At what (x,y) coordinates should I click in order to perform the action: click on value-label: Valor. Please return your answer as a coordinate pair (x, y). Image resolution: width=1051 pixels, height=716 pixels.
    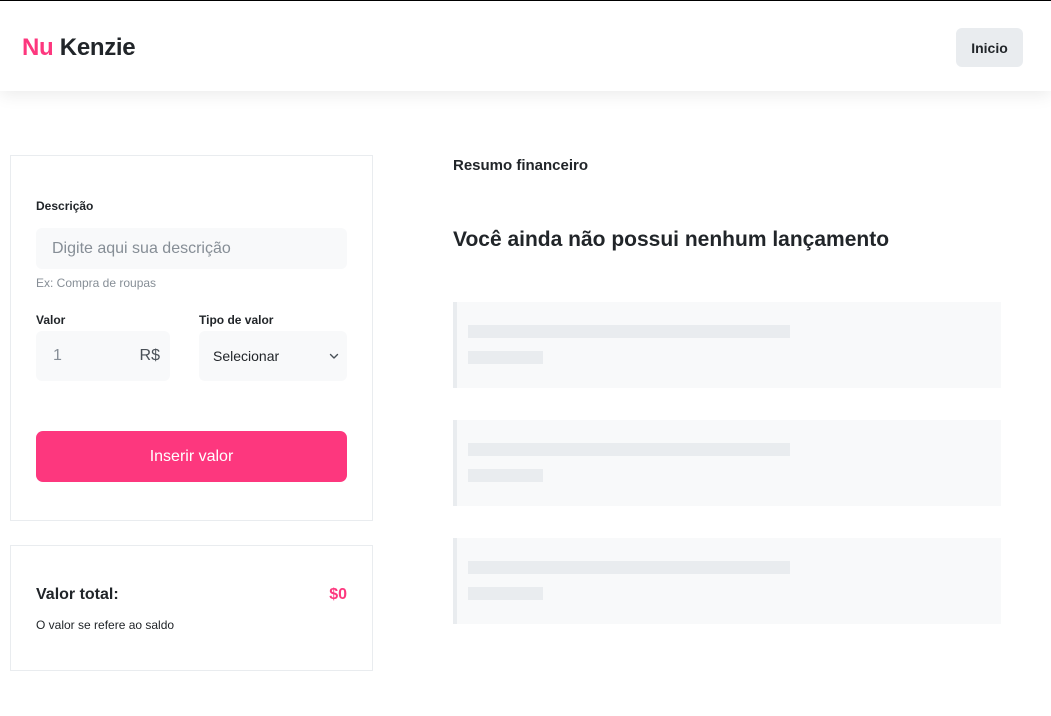
    Looking at the image, I should click on (51, 320).